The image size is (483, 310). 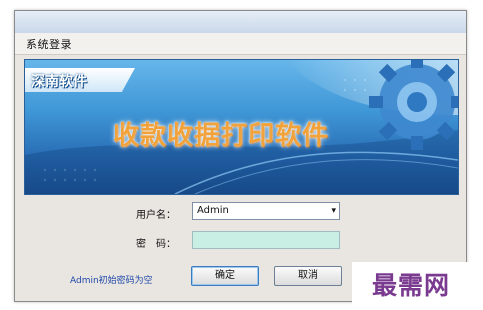 I want to click on watermark: 最需网, so click(x=417, y=286).